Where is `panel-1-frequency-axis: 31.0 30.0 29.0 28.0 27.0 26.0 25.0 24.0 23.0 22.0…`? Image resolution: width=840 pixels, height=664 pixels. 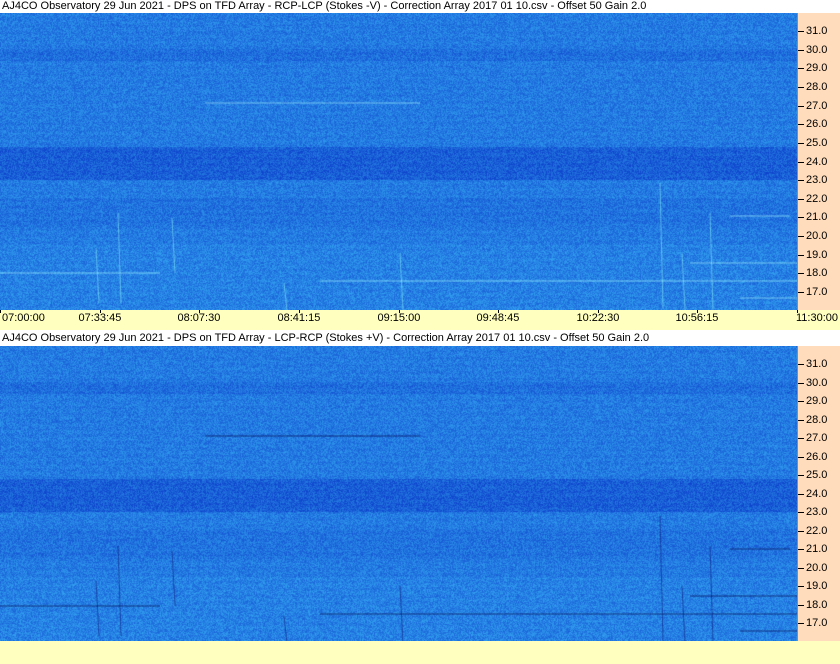 panel-1-frequency-axis: 31.0 30.0 29.0 28.0 27.0 26.0 25.0 24.0 23.0 22.0… is located at coordinates (818, 161).